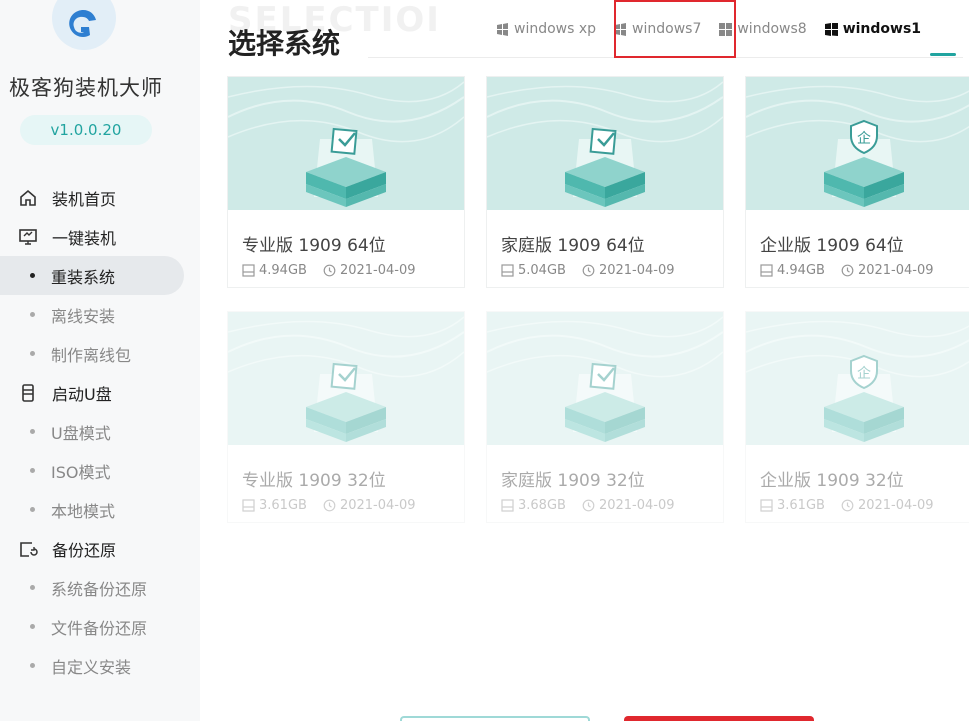 This screenshot has height=721, width=969. I want to click on tab-label: windows xp, so click(555, 29).